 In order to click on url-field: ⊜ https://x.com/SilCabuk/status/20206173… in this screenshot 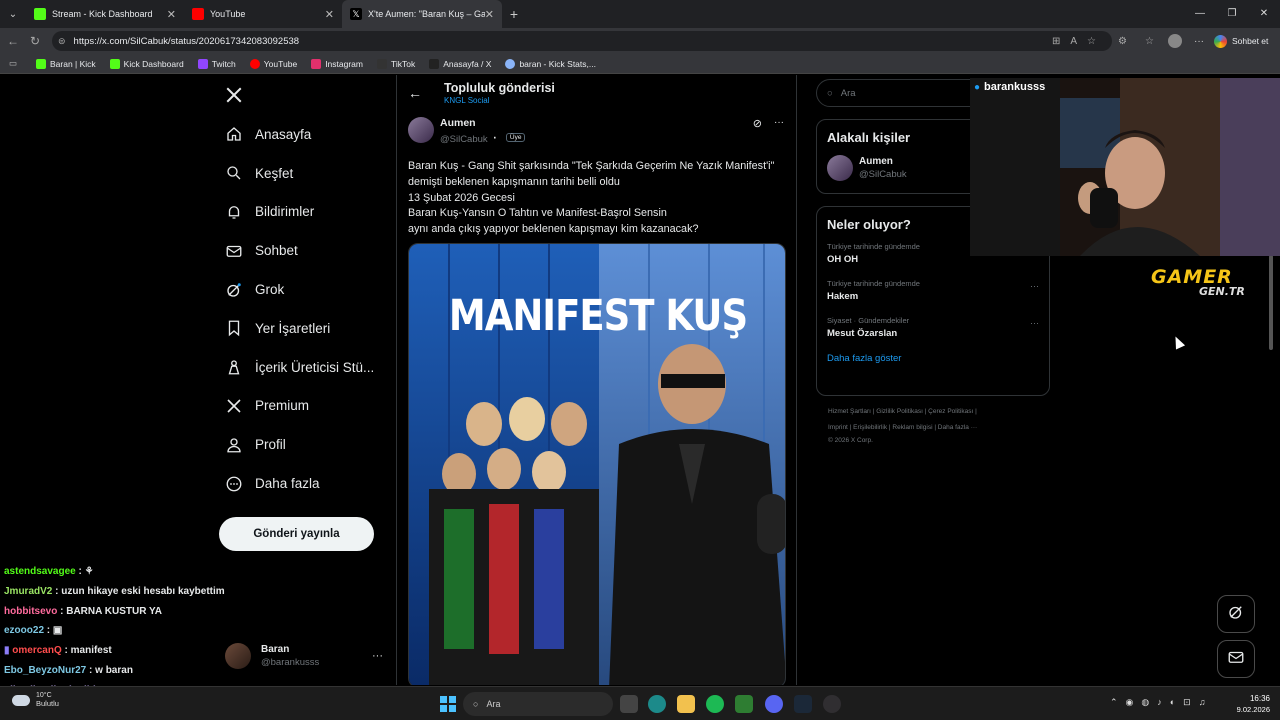, I will do `click(582, 41)`.